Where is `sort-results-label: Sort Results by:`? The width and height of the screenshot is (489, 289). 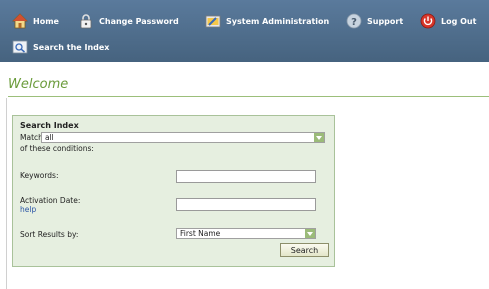 sort-results-label: Sort Results by: is located at coordinates (49, 234).